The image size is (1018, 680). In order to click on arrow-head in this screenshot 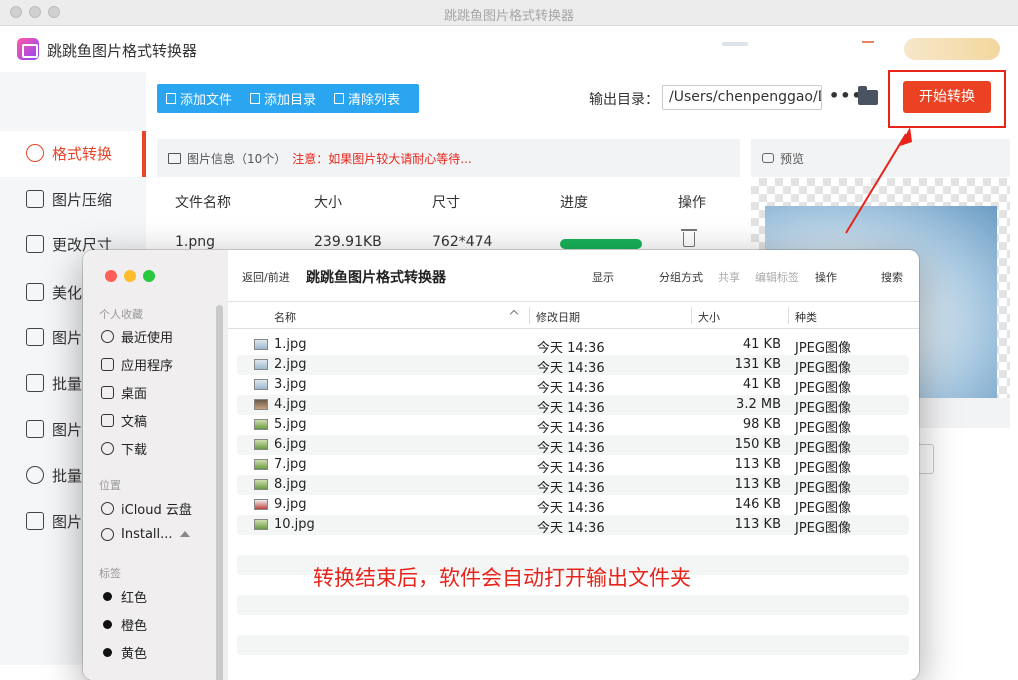, I will do `click(906, 136)`.